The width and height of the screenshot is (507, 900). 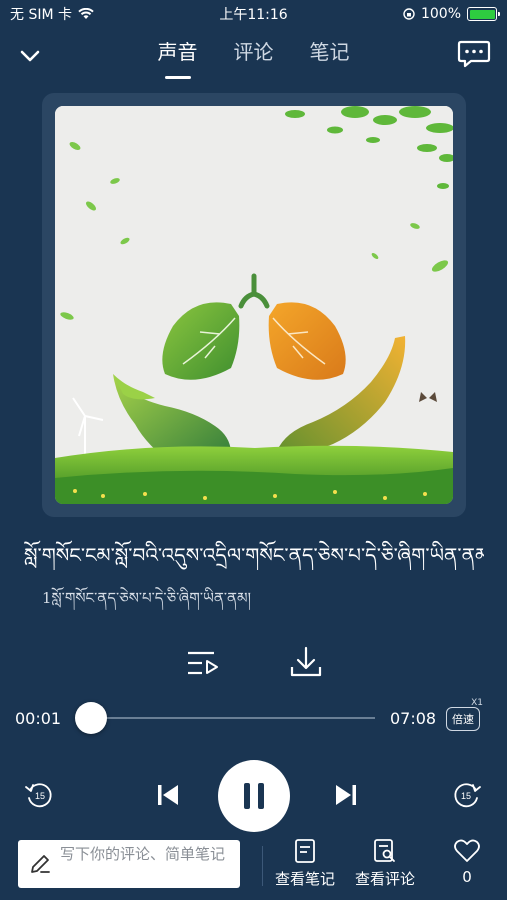 What do you see at coordinates (474, 53) in the screenshot?
I see `chat-bubble-icon` at bounding box center [474, 53].